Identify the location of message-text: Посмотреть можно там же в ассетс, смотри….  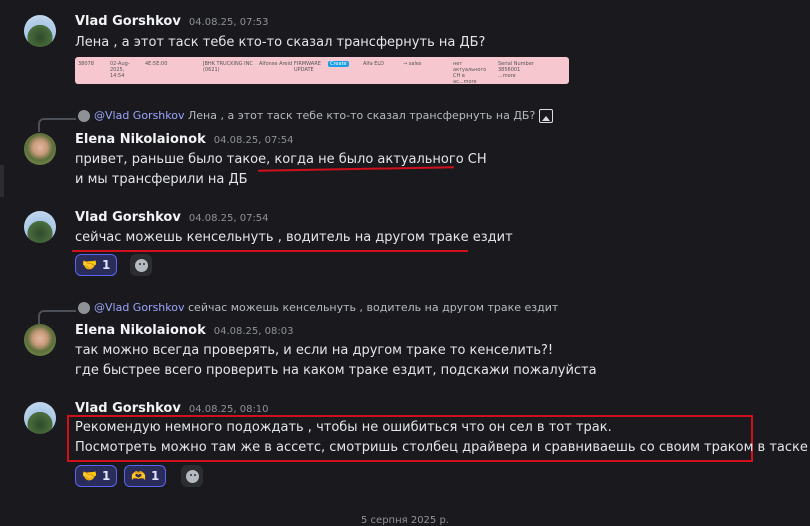
(441, 447).